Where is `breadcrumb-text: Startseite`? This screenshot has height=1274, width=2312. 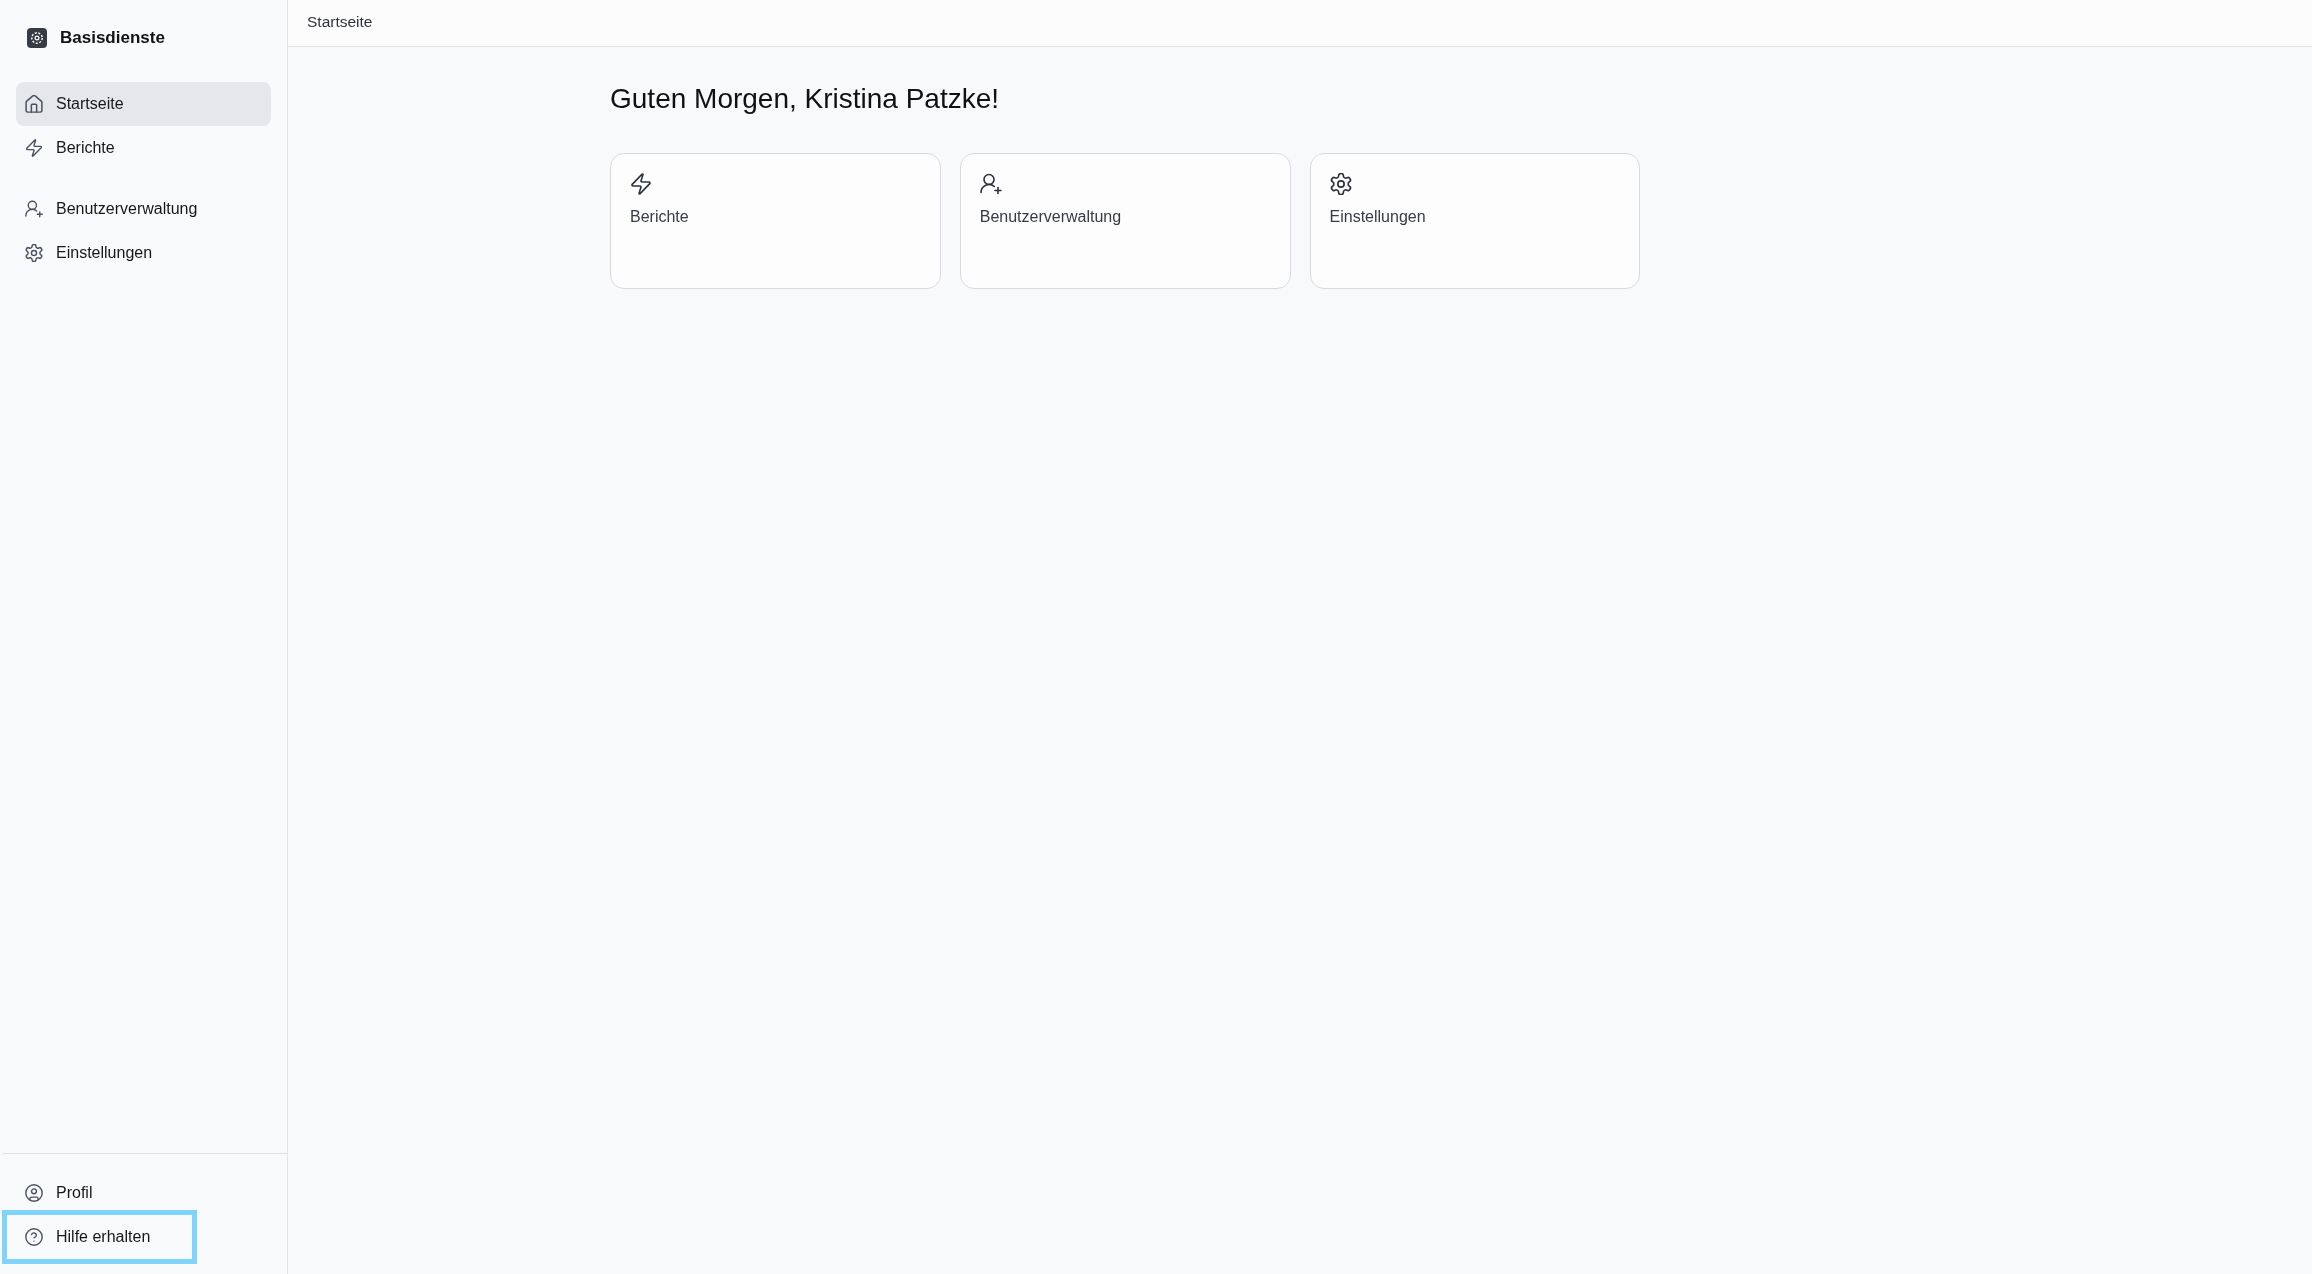 breadcrumb-text: Startseite is located at coordinates (340, 21).